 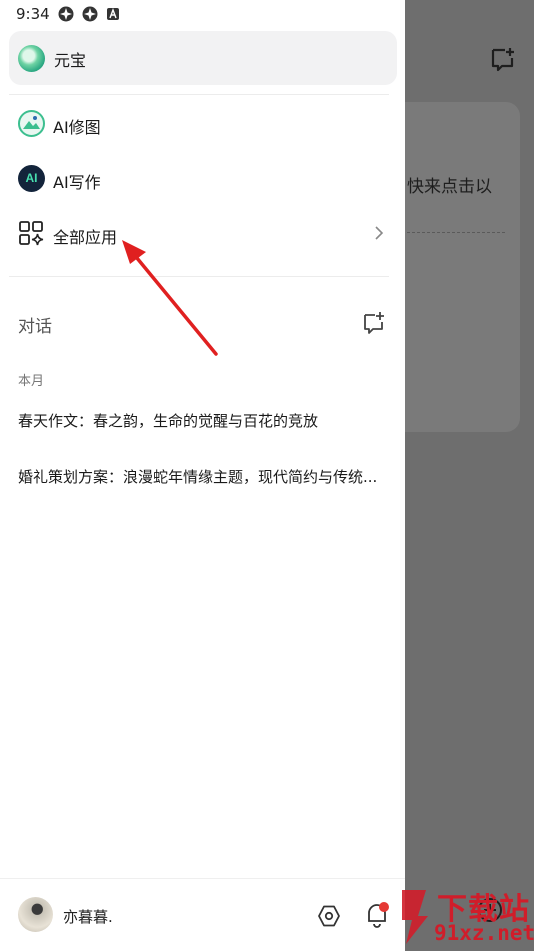 I want to click on annotation-arrow, so click(x=170, y=298).